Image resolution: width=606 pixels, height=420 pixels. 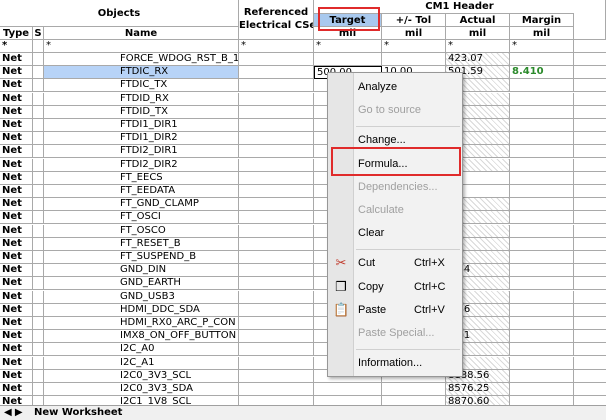 I want to click on table-row: NetFTDIC_TX38, so click(x=303, y=86).